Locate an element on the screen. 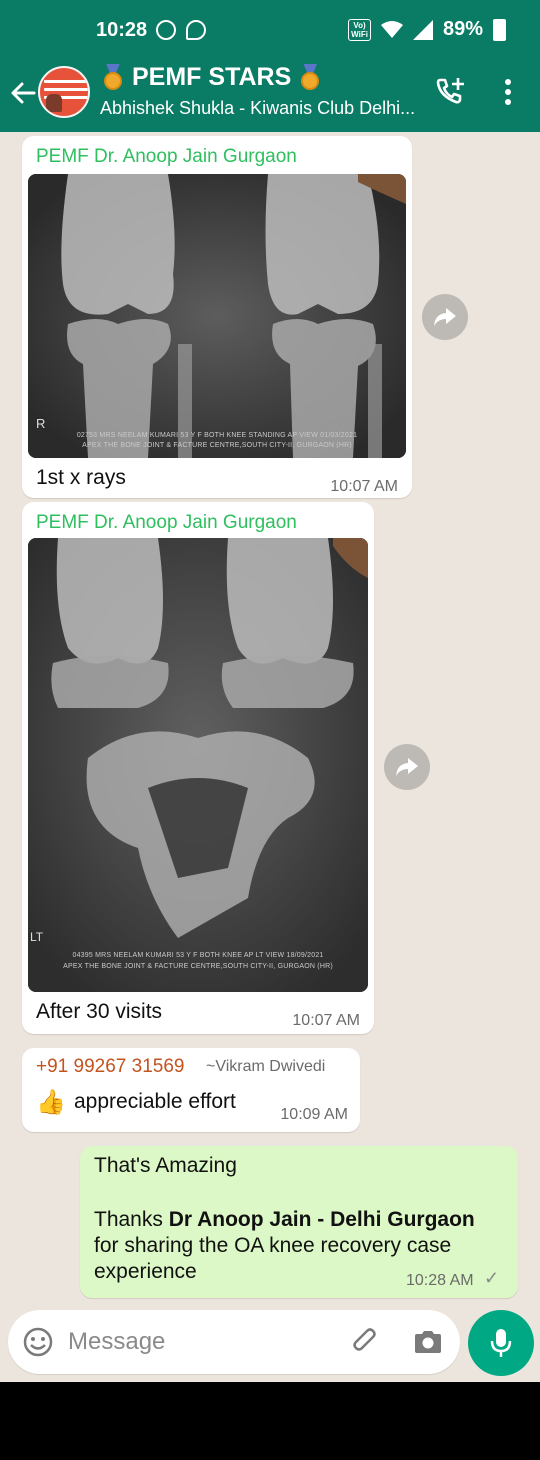 This screenshot has width=540, height=1460. status-bar: 10:28 Vo) WiFi 89% is located at coordinates (270, 30).